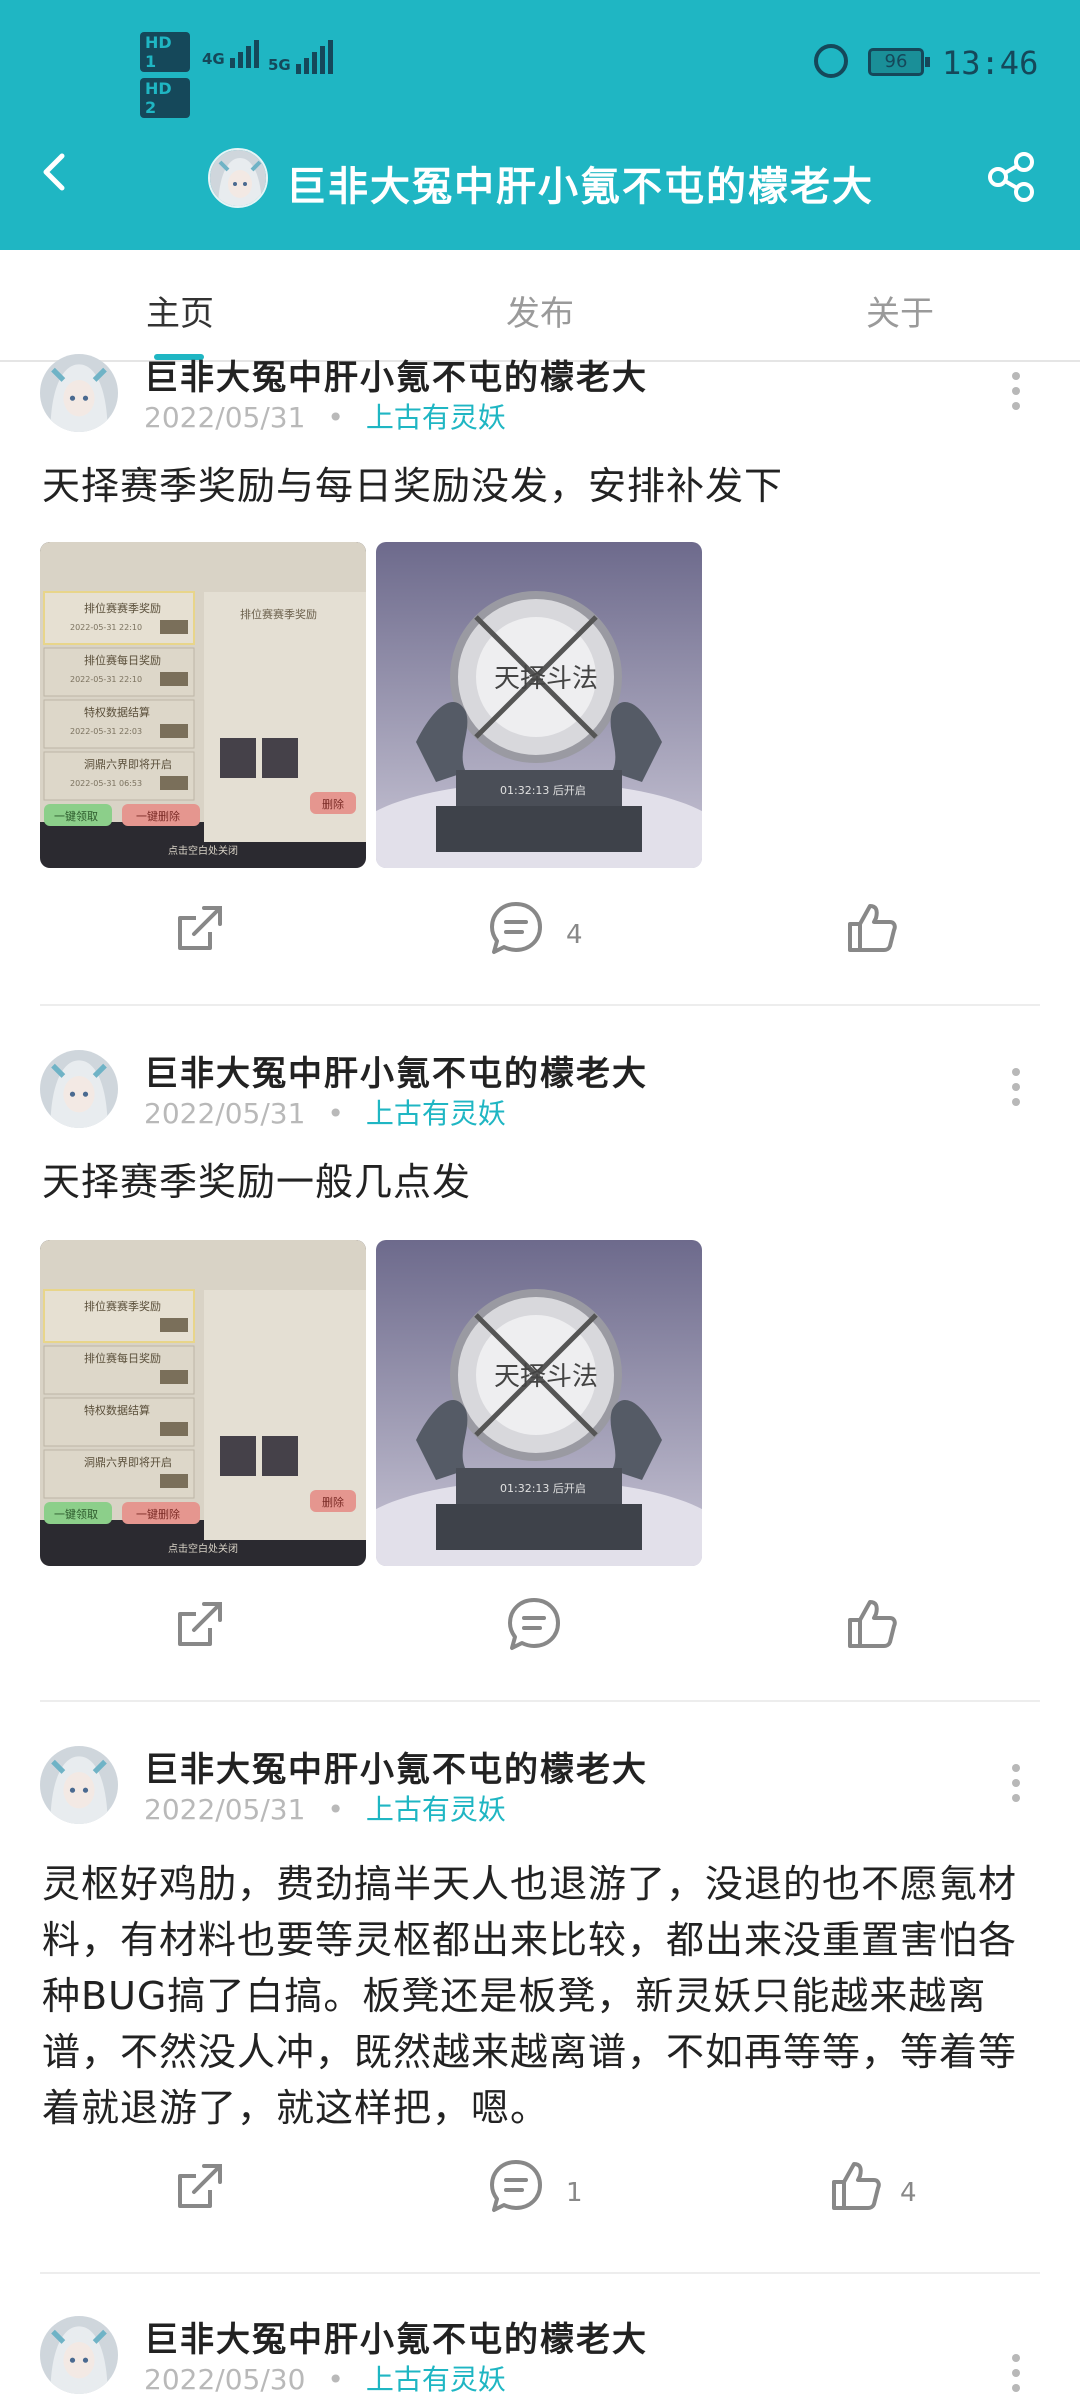  Describe the element at coordinates (56, 172) in the screenshot. I see `back-icon` at that location.